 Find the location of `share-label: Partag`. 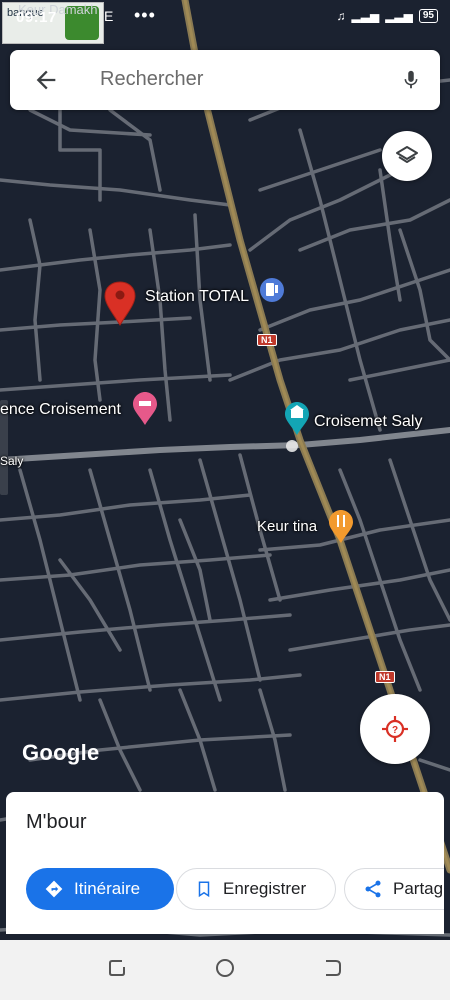

share-label: Partag is located at coordinates (418, 888).